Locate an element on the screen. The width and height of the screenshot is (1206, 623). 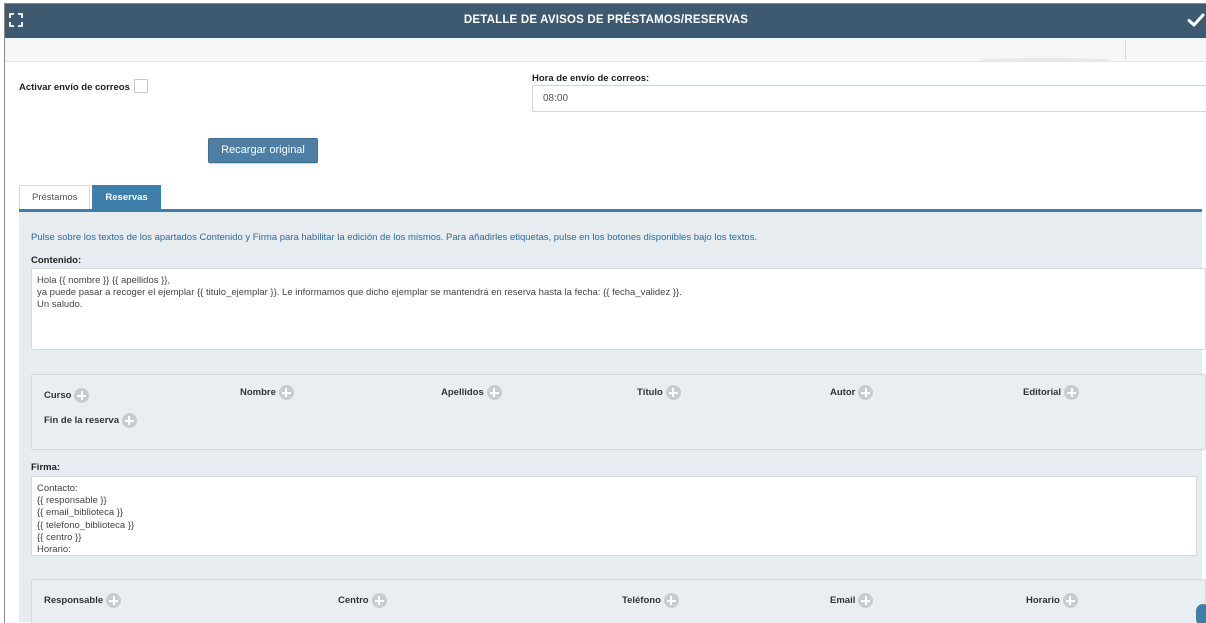
tag-responsable: Responsable is located at coordinates (83, 600).